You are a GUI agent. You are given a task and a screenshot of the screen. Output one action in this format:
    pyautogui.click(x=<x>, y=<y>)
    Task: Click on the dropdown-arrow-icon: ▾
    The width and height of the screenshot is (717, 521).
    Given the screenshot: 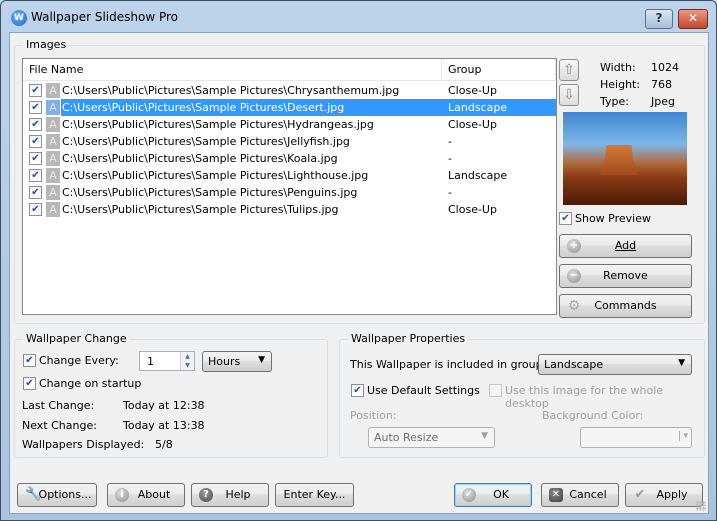 What is the action you would take?
    pyautogui.click(x=683, y=436)
    